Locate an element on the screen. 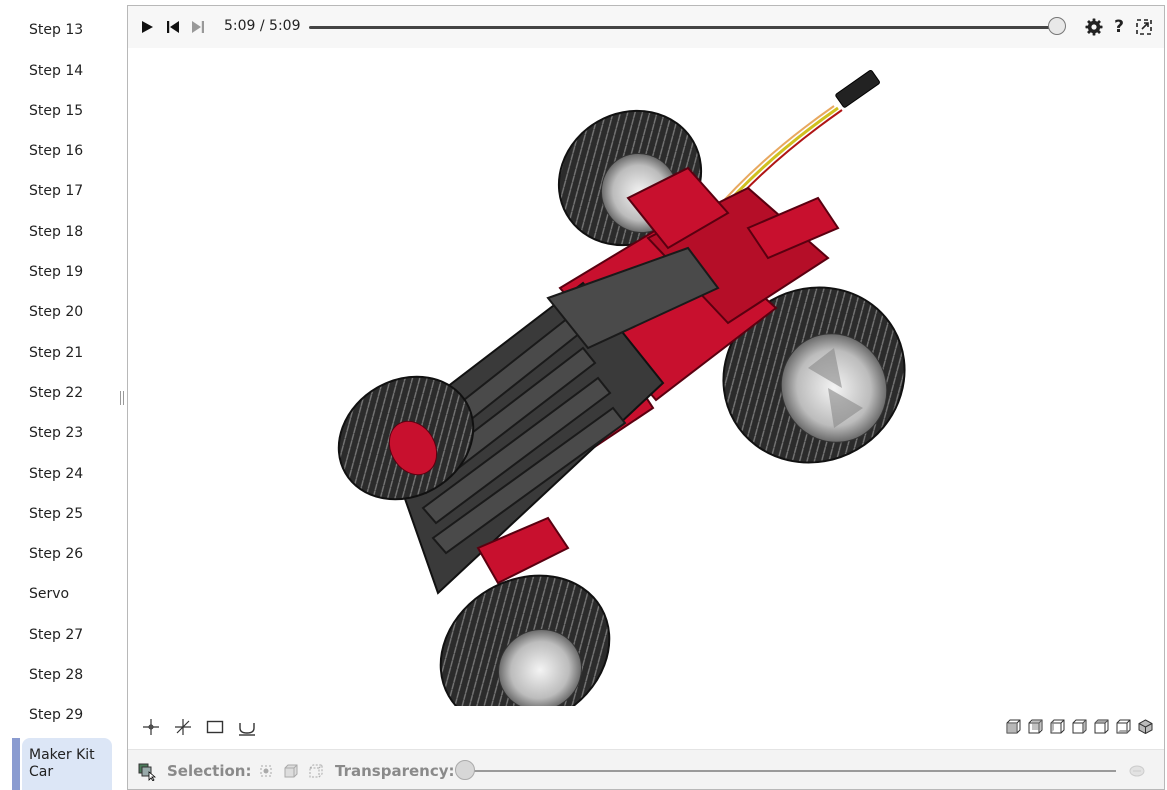 This screenshot has width=1167, height=790. transparency-label: Transparency: is located at coordinates (395, 771).